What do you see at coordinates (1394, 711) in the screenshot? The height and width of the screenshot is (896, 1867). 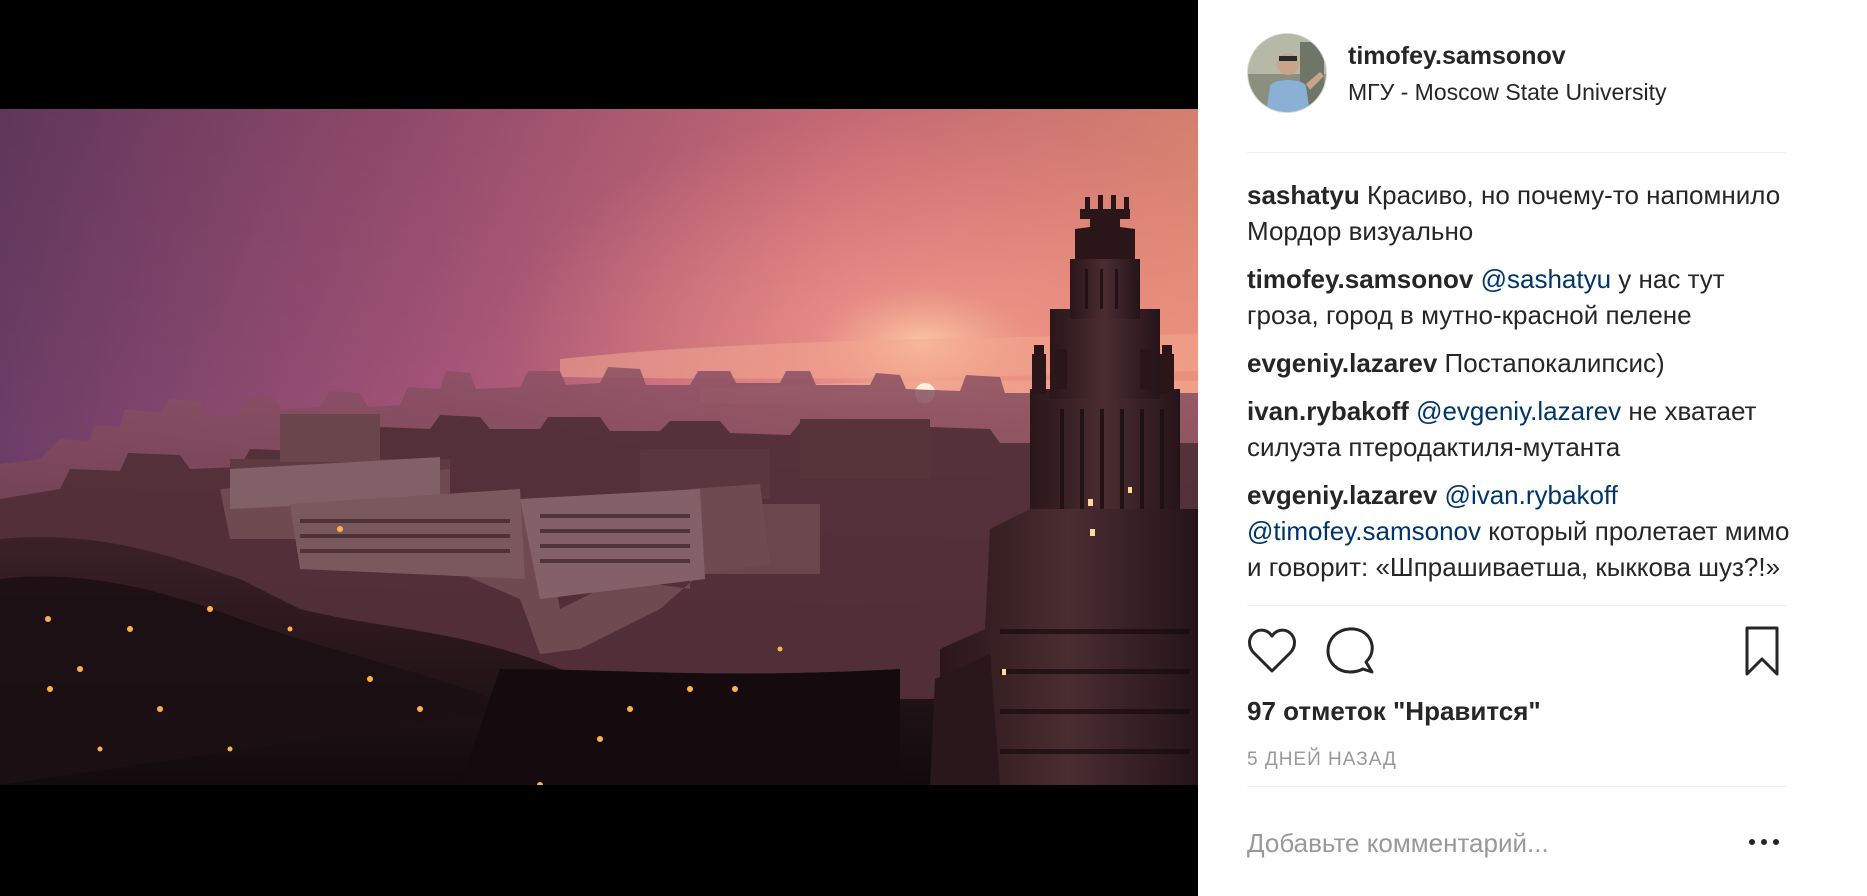 I see `likes-count: 97 отметок "Нравится"` at bounding box center [1394, 711].